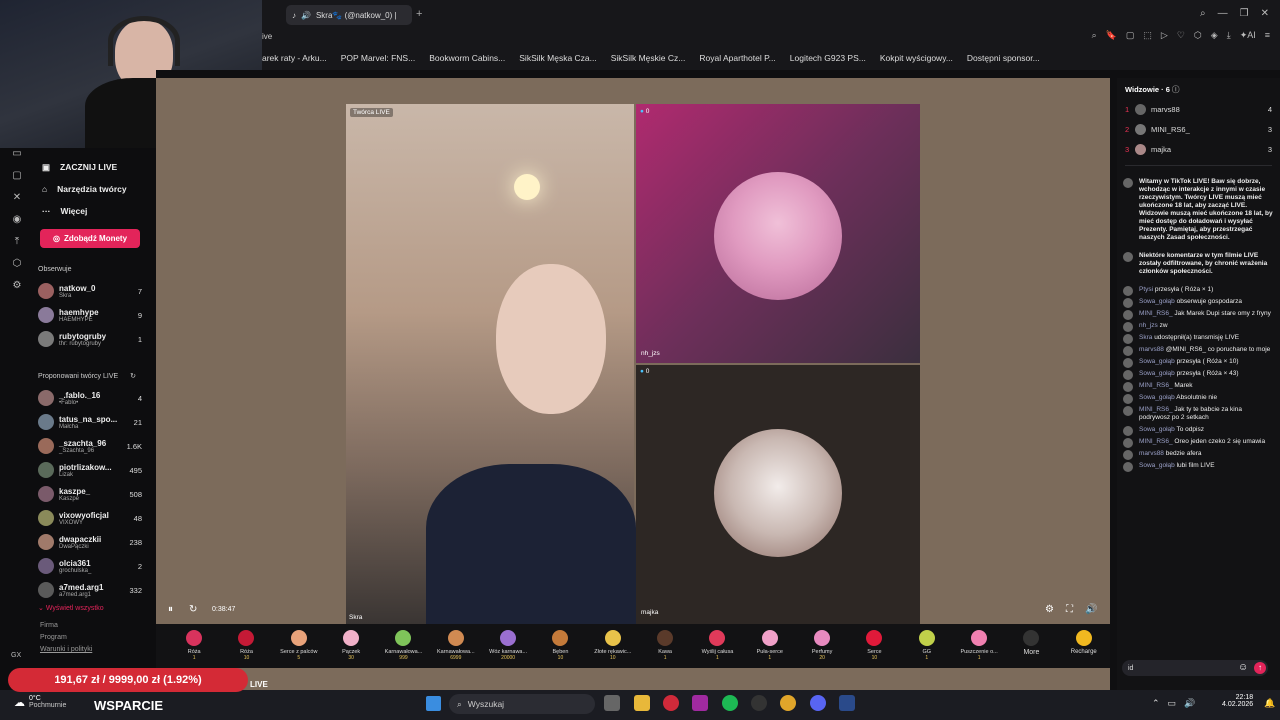 The width and height of the screenshot is (1280, 720). What do you see at coordinates (1198, 109) in the screenshot?
I see `viewer-row: 1 marvs88 4` at bounding box center [1198, 109].